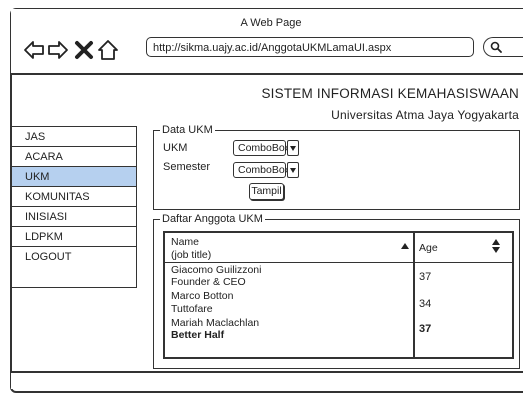 The image size is (523, 393). I want to click on column-header-name-label: Name, so click(185, 242).